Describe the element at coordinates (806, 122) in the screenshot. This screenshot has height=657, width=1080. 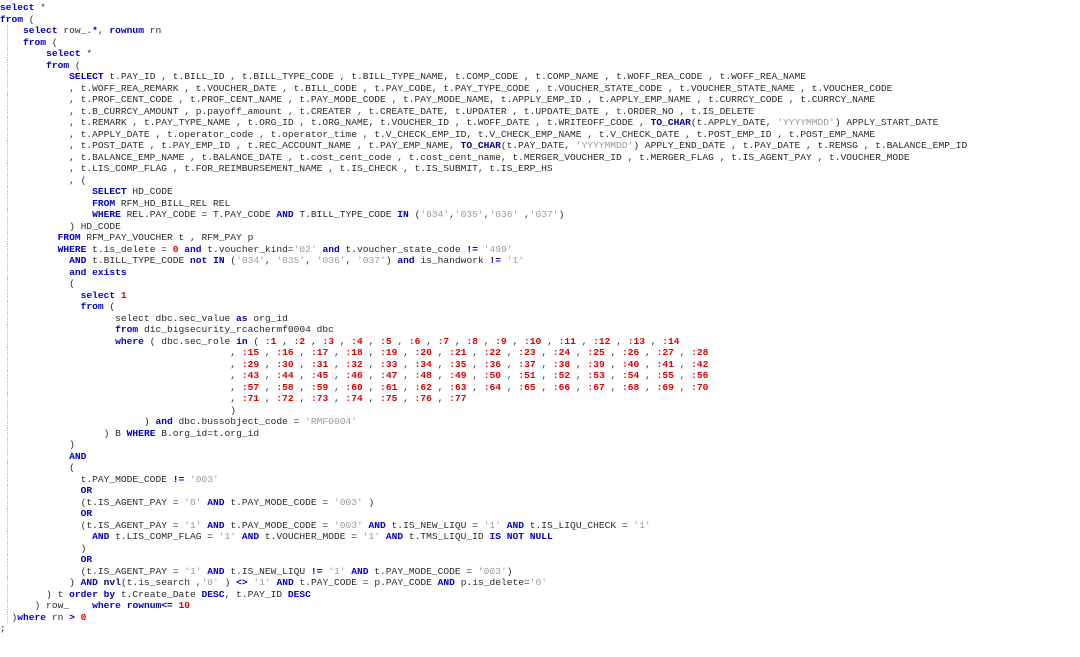
I see `code-token-str: 'YYYYMMDD'` at that location.